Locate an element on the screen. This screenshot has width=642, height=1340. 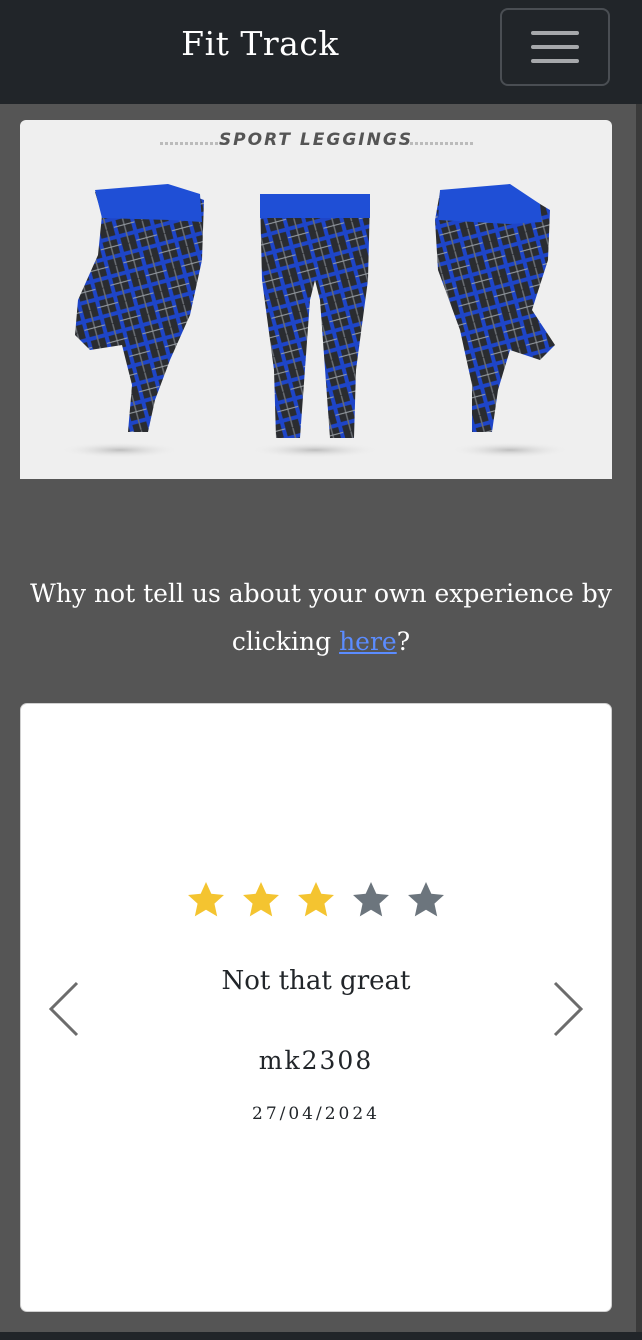
review-date: 27/04/2024 is located at coordinates (316, 1114).